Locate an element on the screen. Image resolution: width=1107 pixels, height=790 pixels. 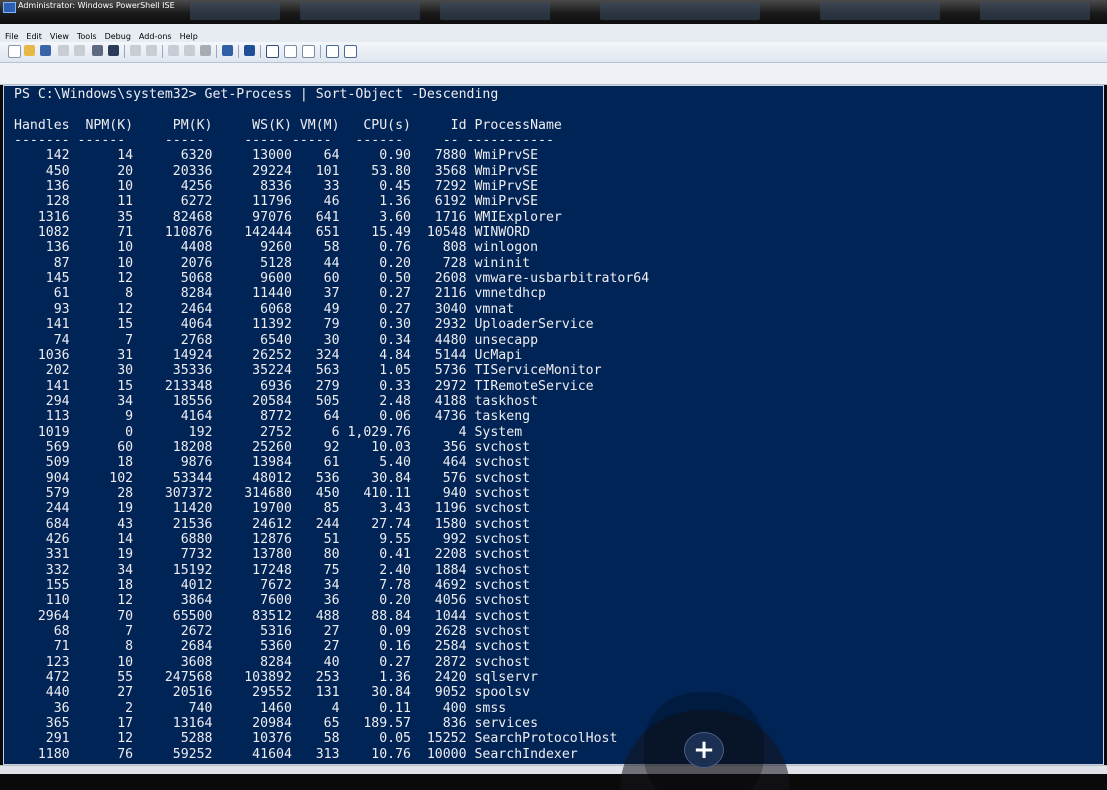
maximize-icon is located at coordinates (308, 51).